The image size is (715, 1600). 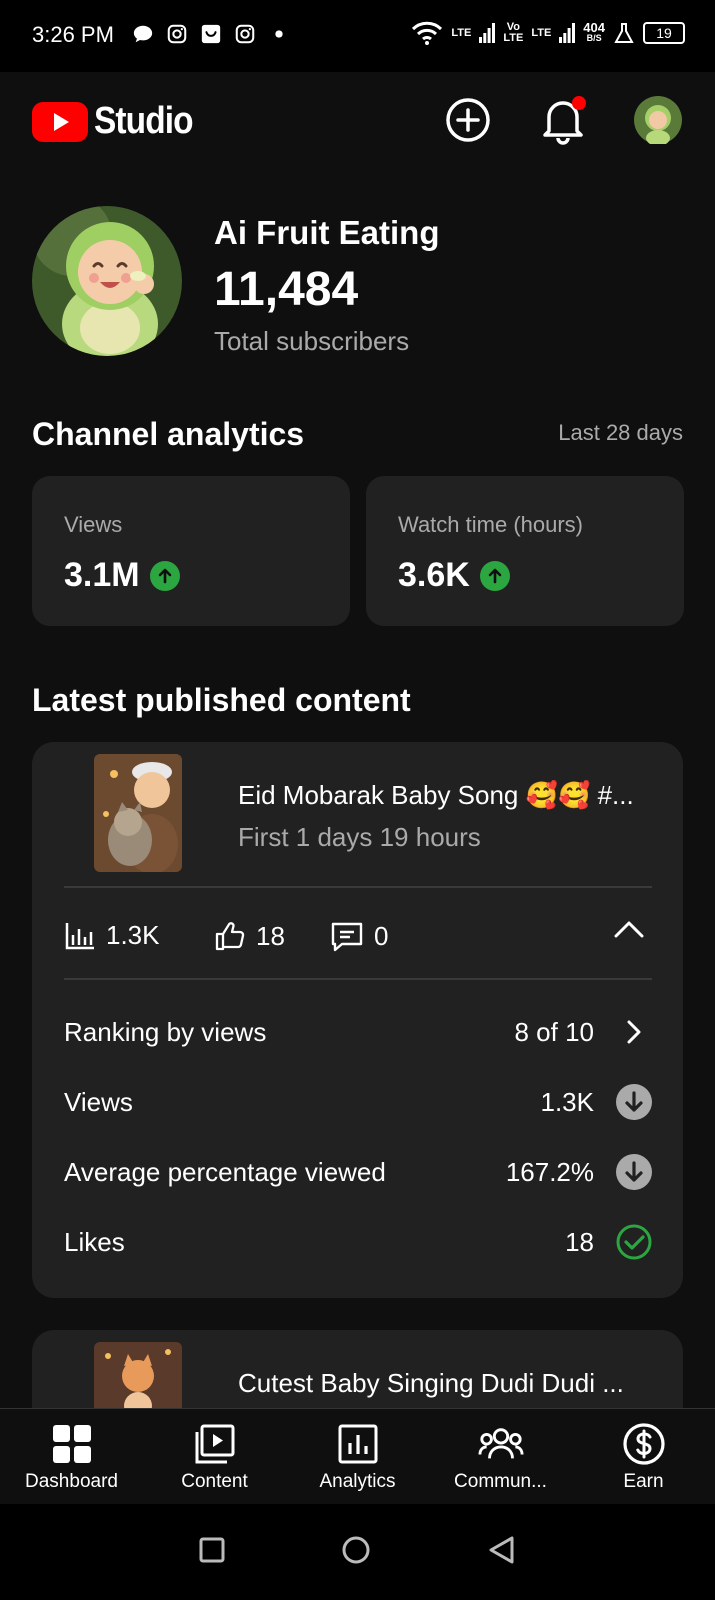 What do you see at coordinates (487, 33) in the screenshot?
I see `signal-icon` at bounding box center [487, 33].